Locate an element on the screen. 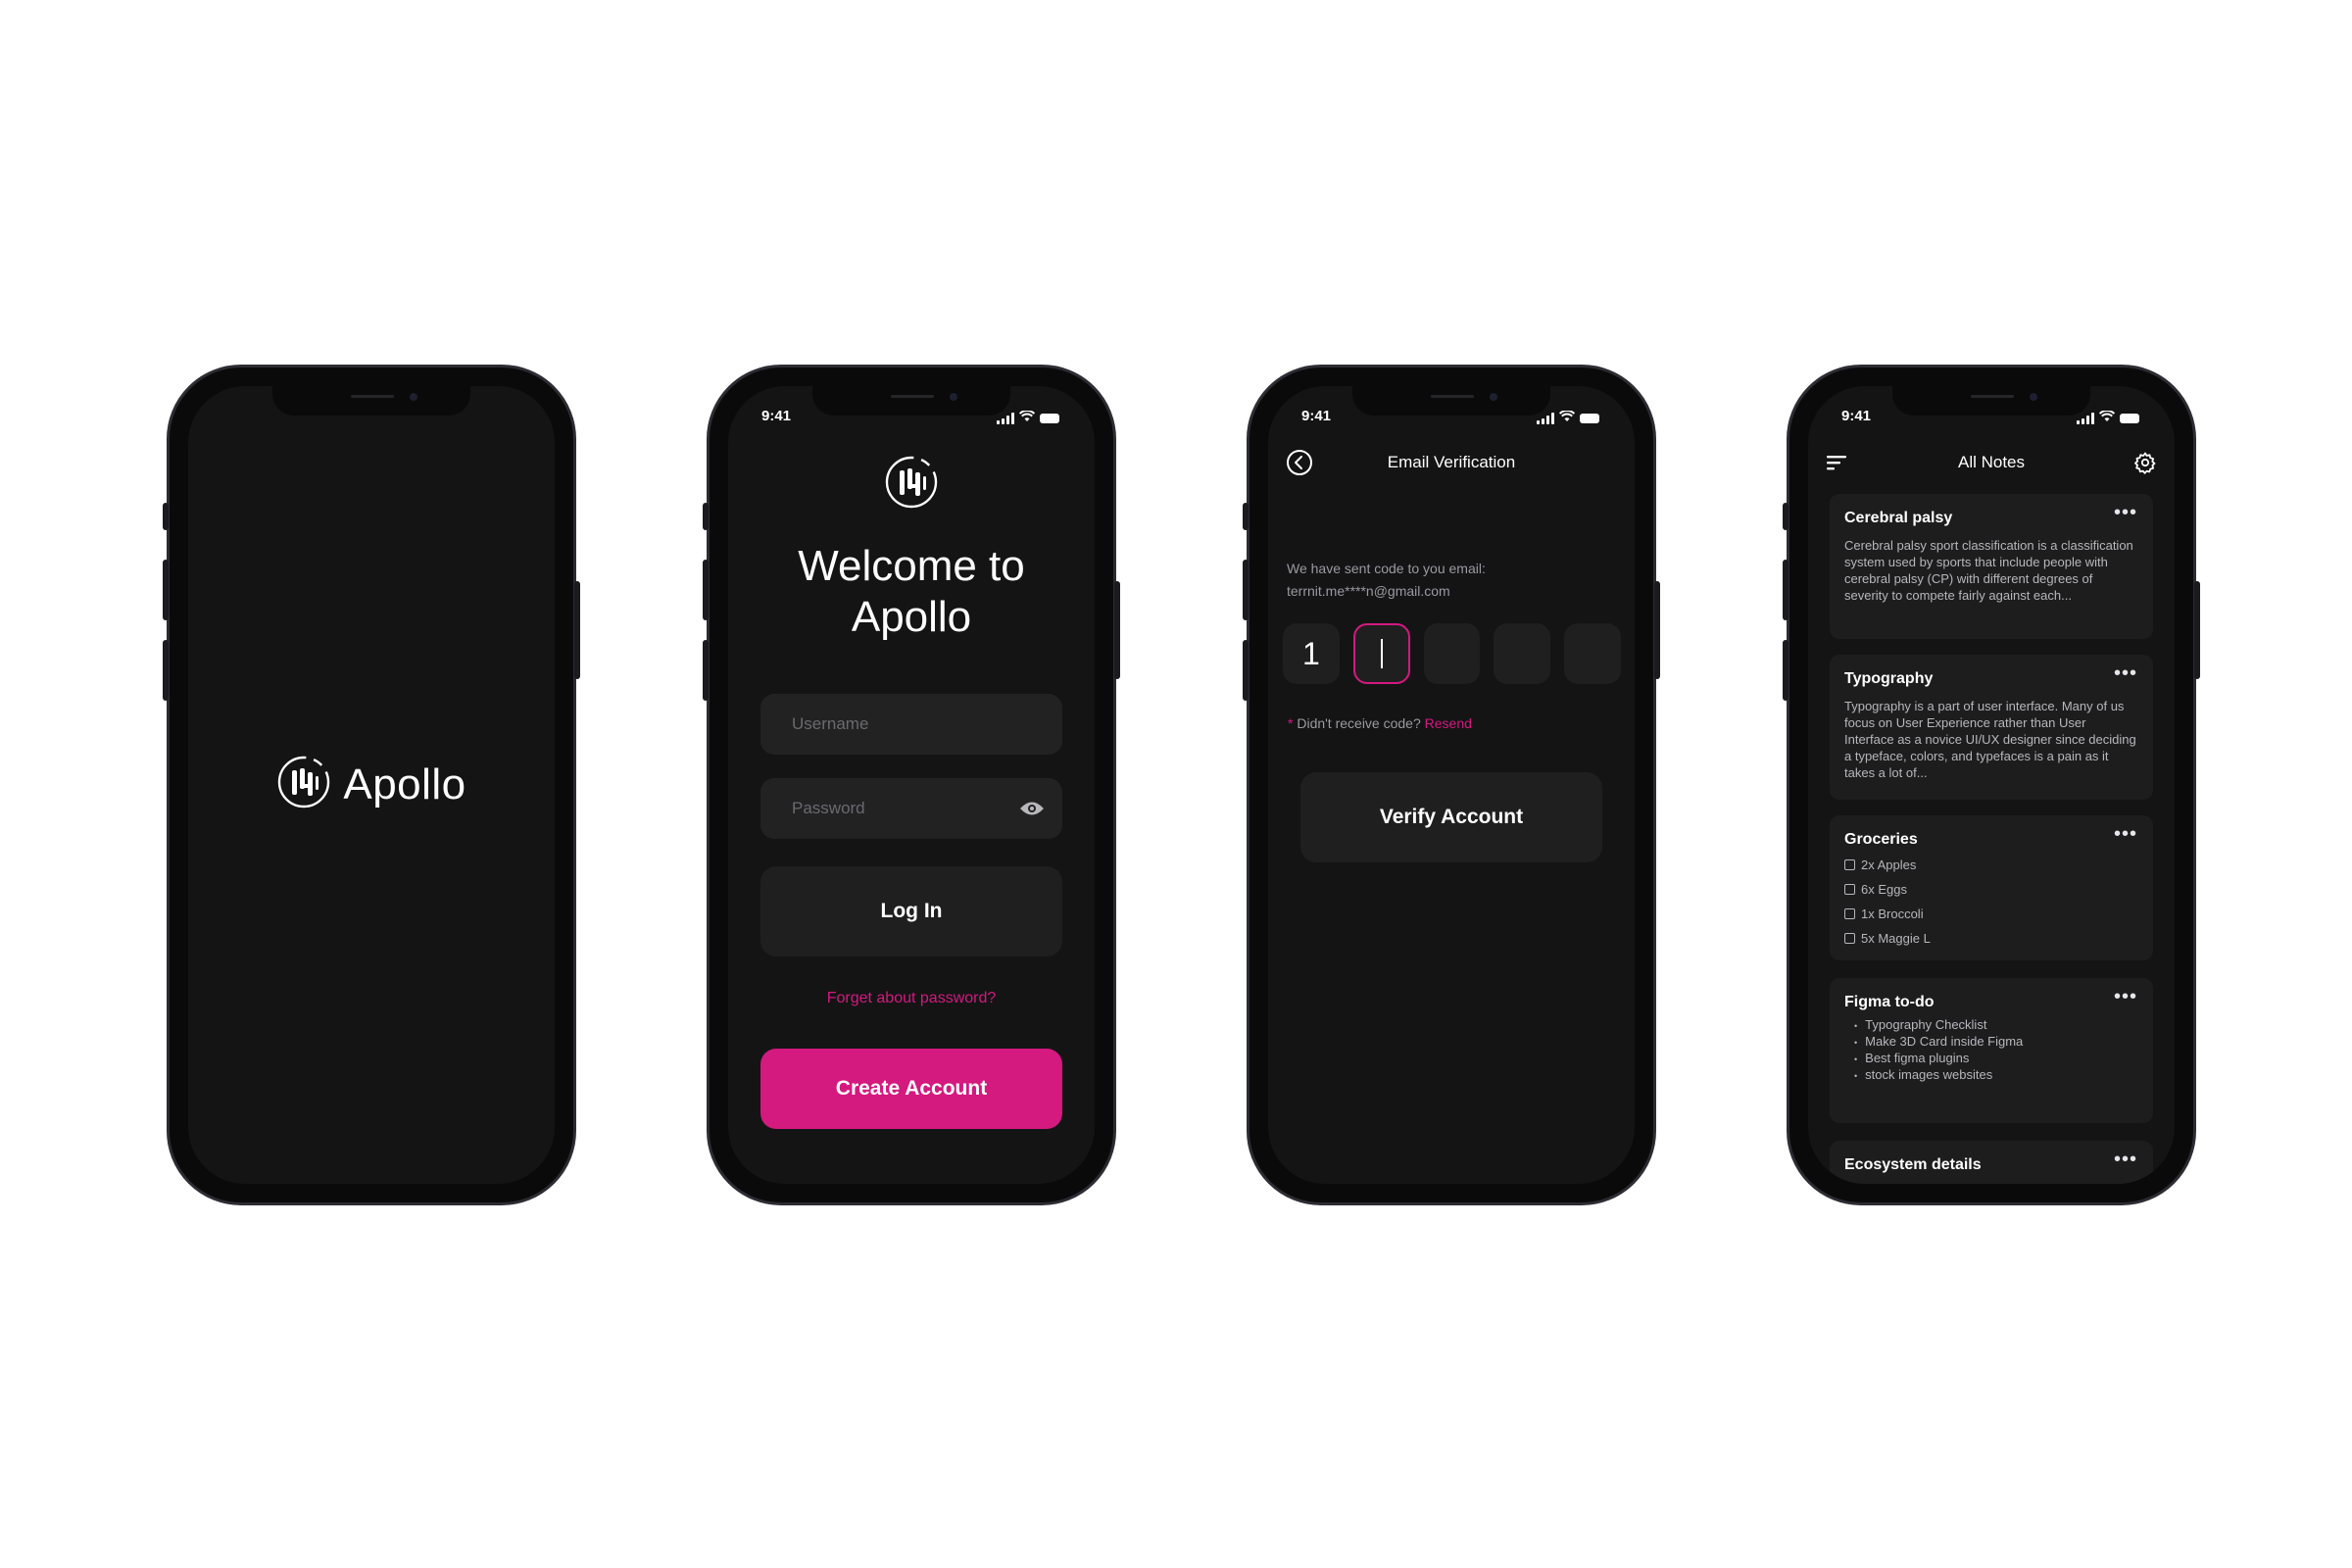  otp-input-group: 1 is located at coordinates (1452, 653).